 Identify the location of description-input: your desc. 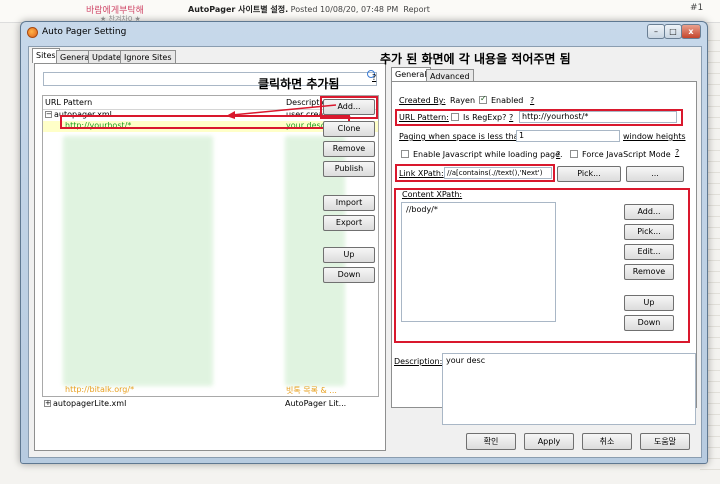
(569, 389).